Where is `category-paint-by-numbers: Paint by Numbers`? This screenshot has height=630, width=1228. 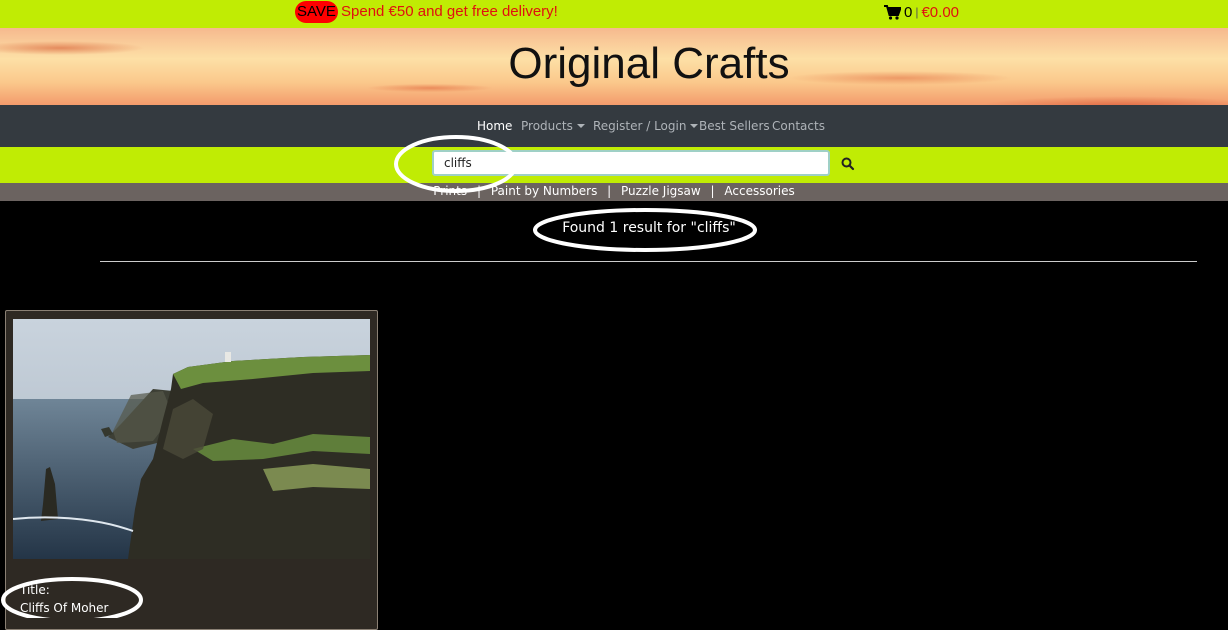 category-paint-by-numbers: Paint by Numbers is located at coordinates (544, 191).